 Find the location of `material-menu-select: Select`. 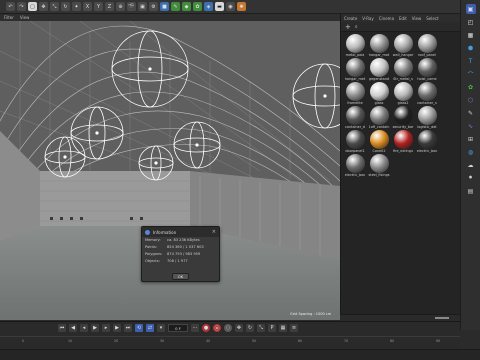

material-menu-select: Select is located at coordinates (432, 18).